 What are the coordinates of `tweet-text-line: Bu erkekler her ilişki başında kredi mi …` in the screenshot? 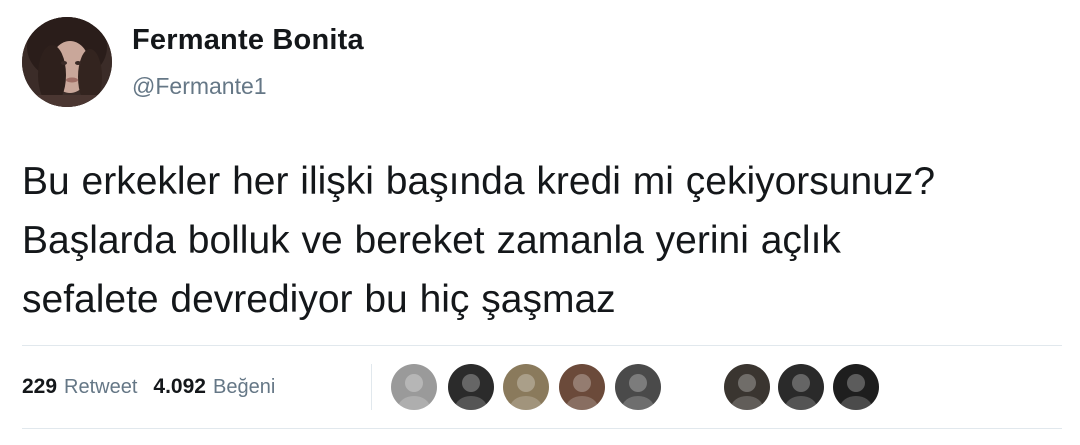 It's located at (479, 181).